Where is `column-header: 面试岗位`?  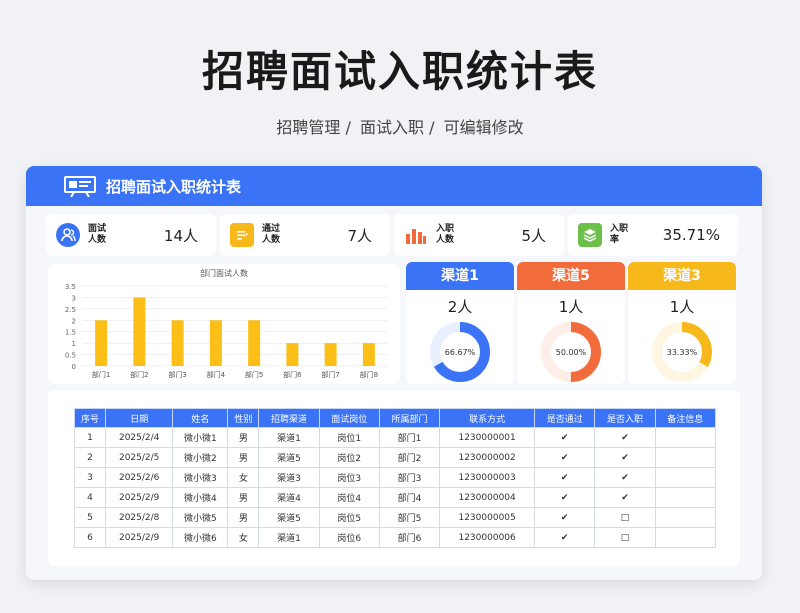 column-header: 面试岗位 is located at coordinates (349, 418).